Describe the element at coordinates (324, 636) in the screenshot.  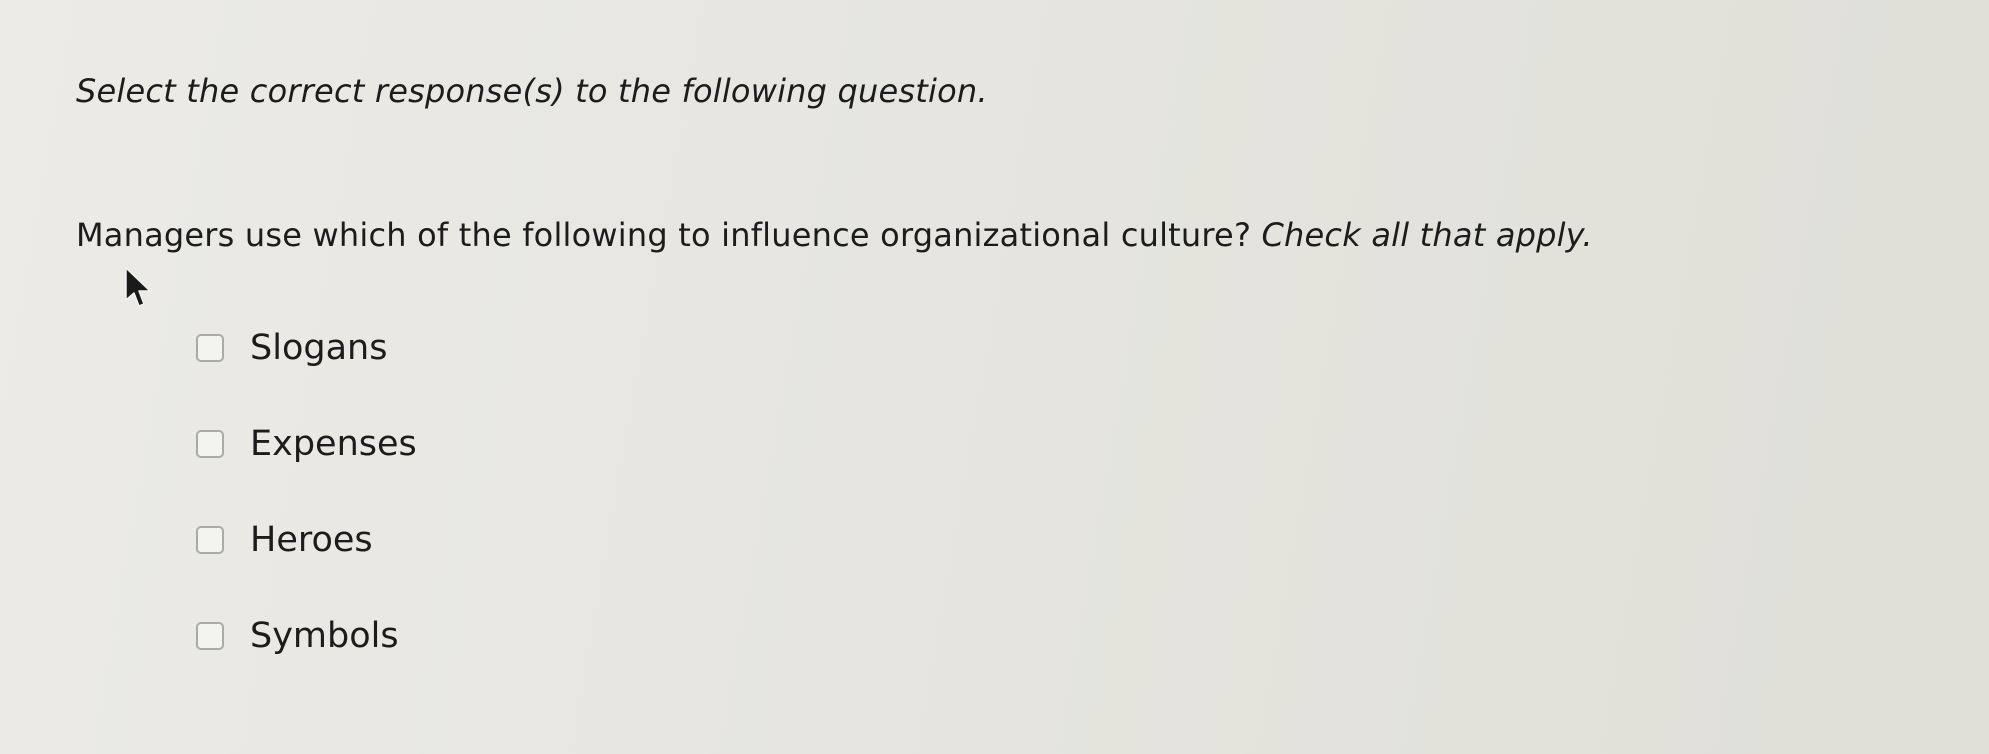
I see `option-label: Symbols` at that location.